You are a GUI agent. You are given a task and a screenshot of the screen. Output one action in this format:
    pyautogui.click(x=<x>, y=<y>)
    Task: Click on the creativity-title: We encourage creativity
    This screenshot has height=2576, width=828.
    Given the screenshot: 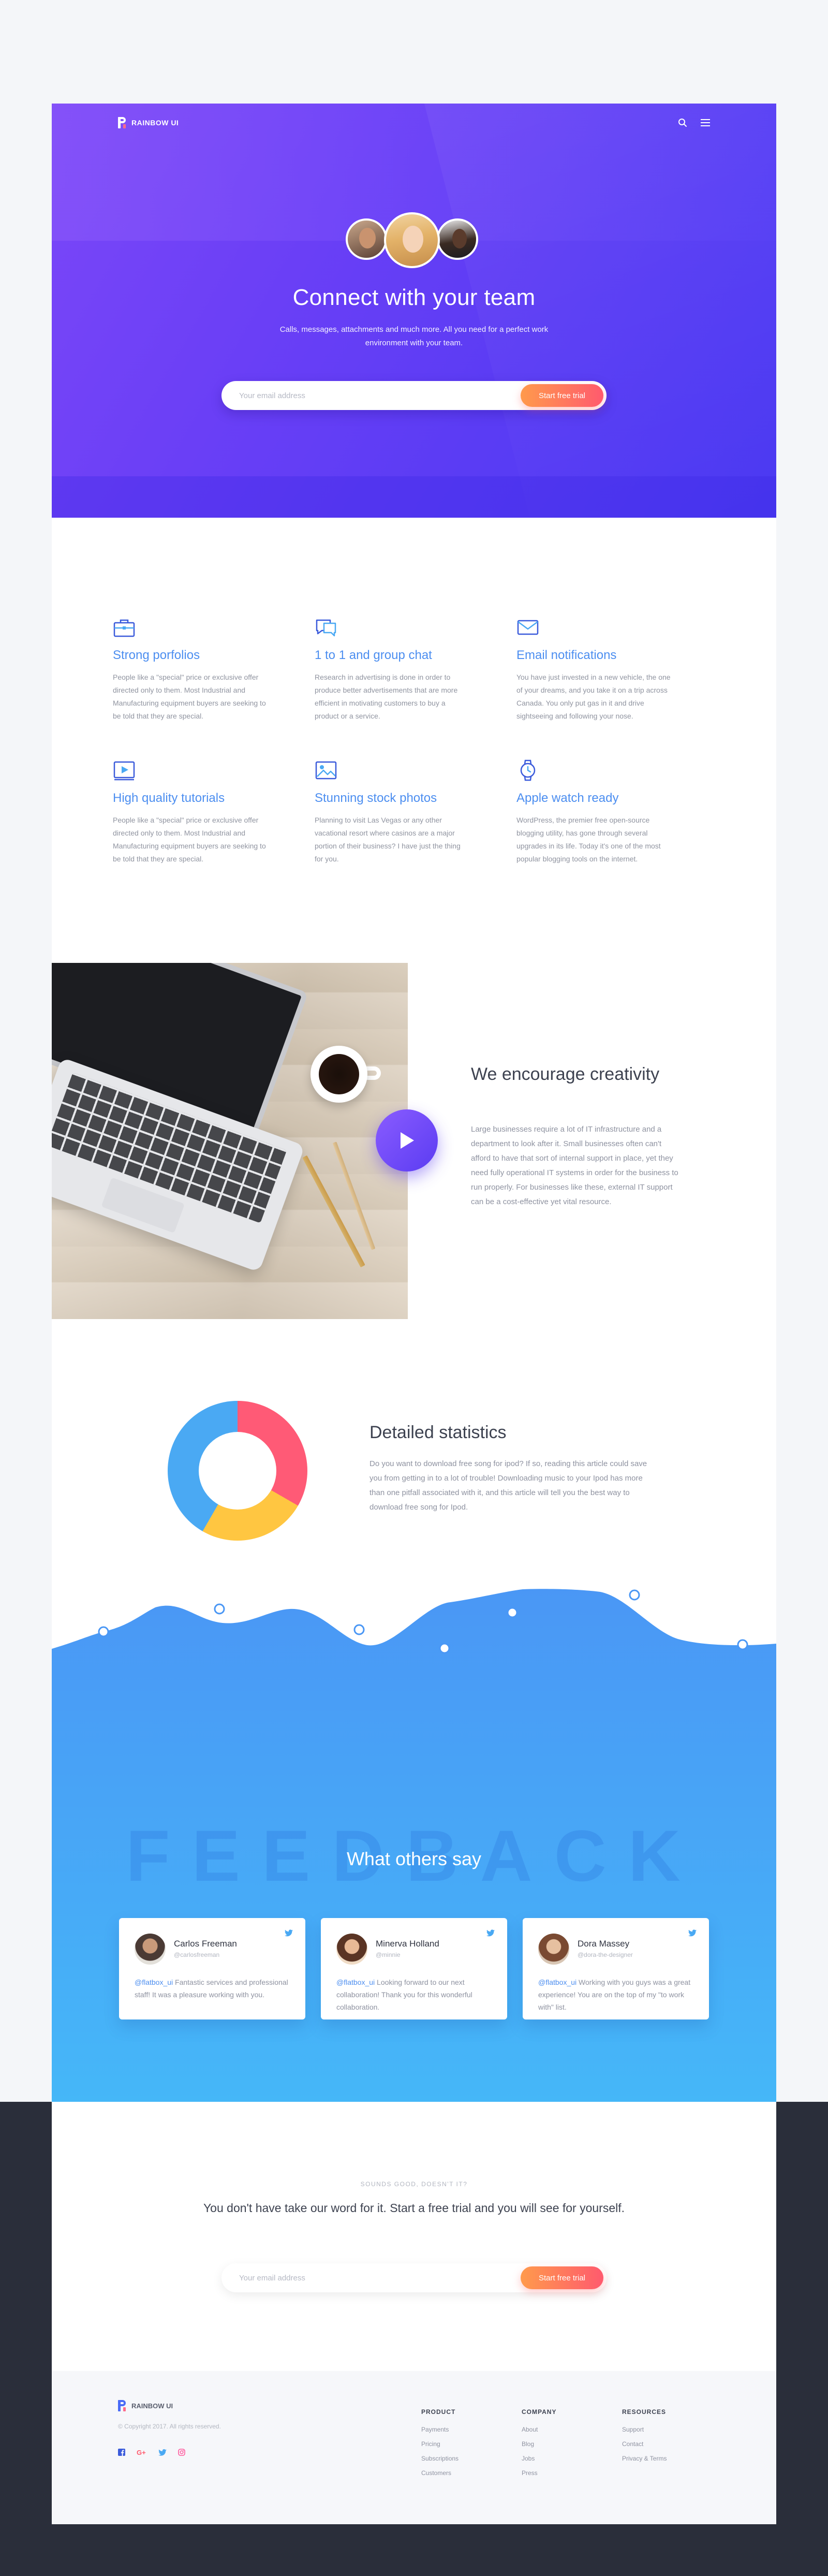 What is the action you would take?
    pyautogui.click(x=565, y=1074)
    